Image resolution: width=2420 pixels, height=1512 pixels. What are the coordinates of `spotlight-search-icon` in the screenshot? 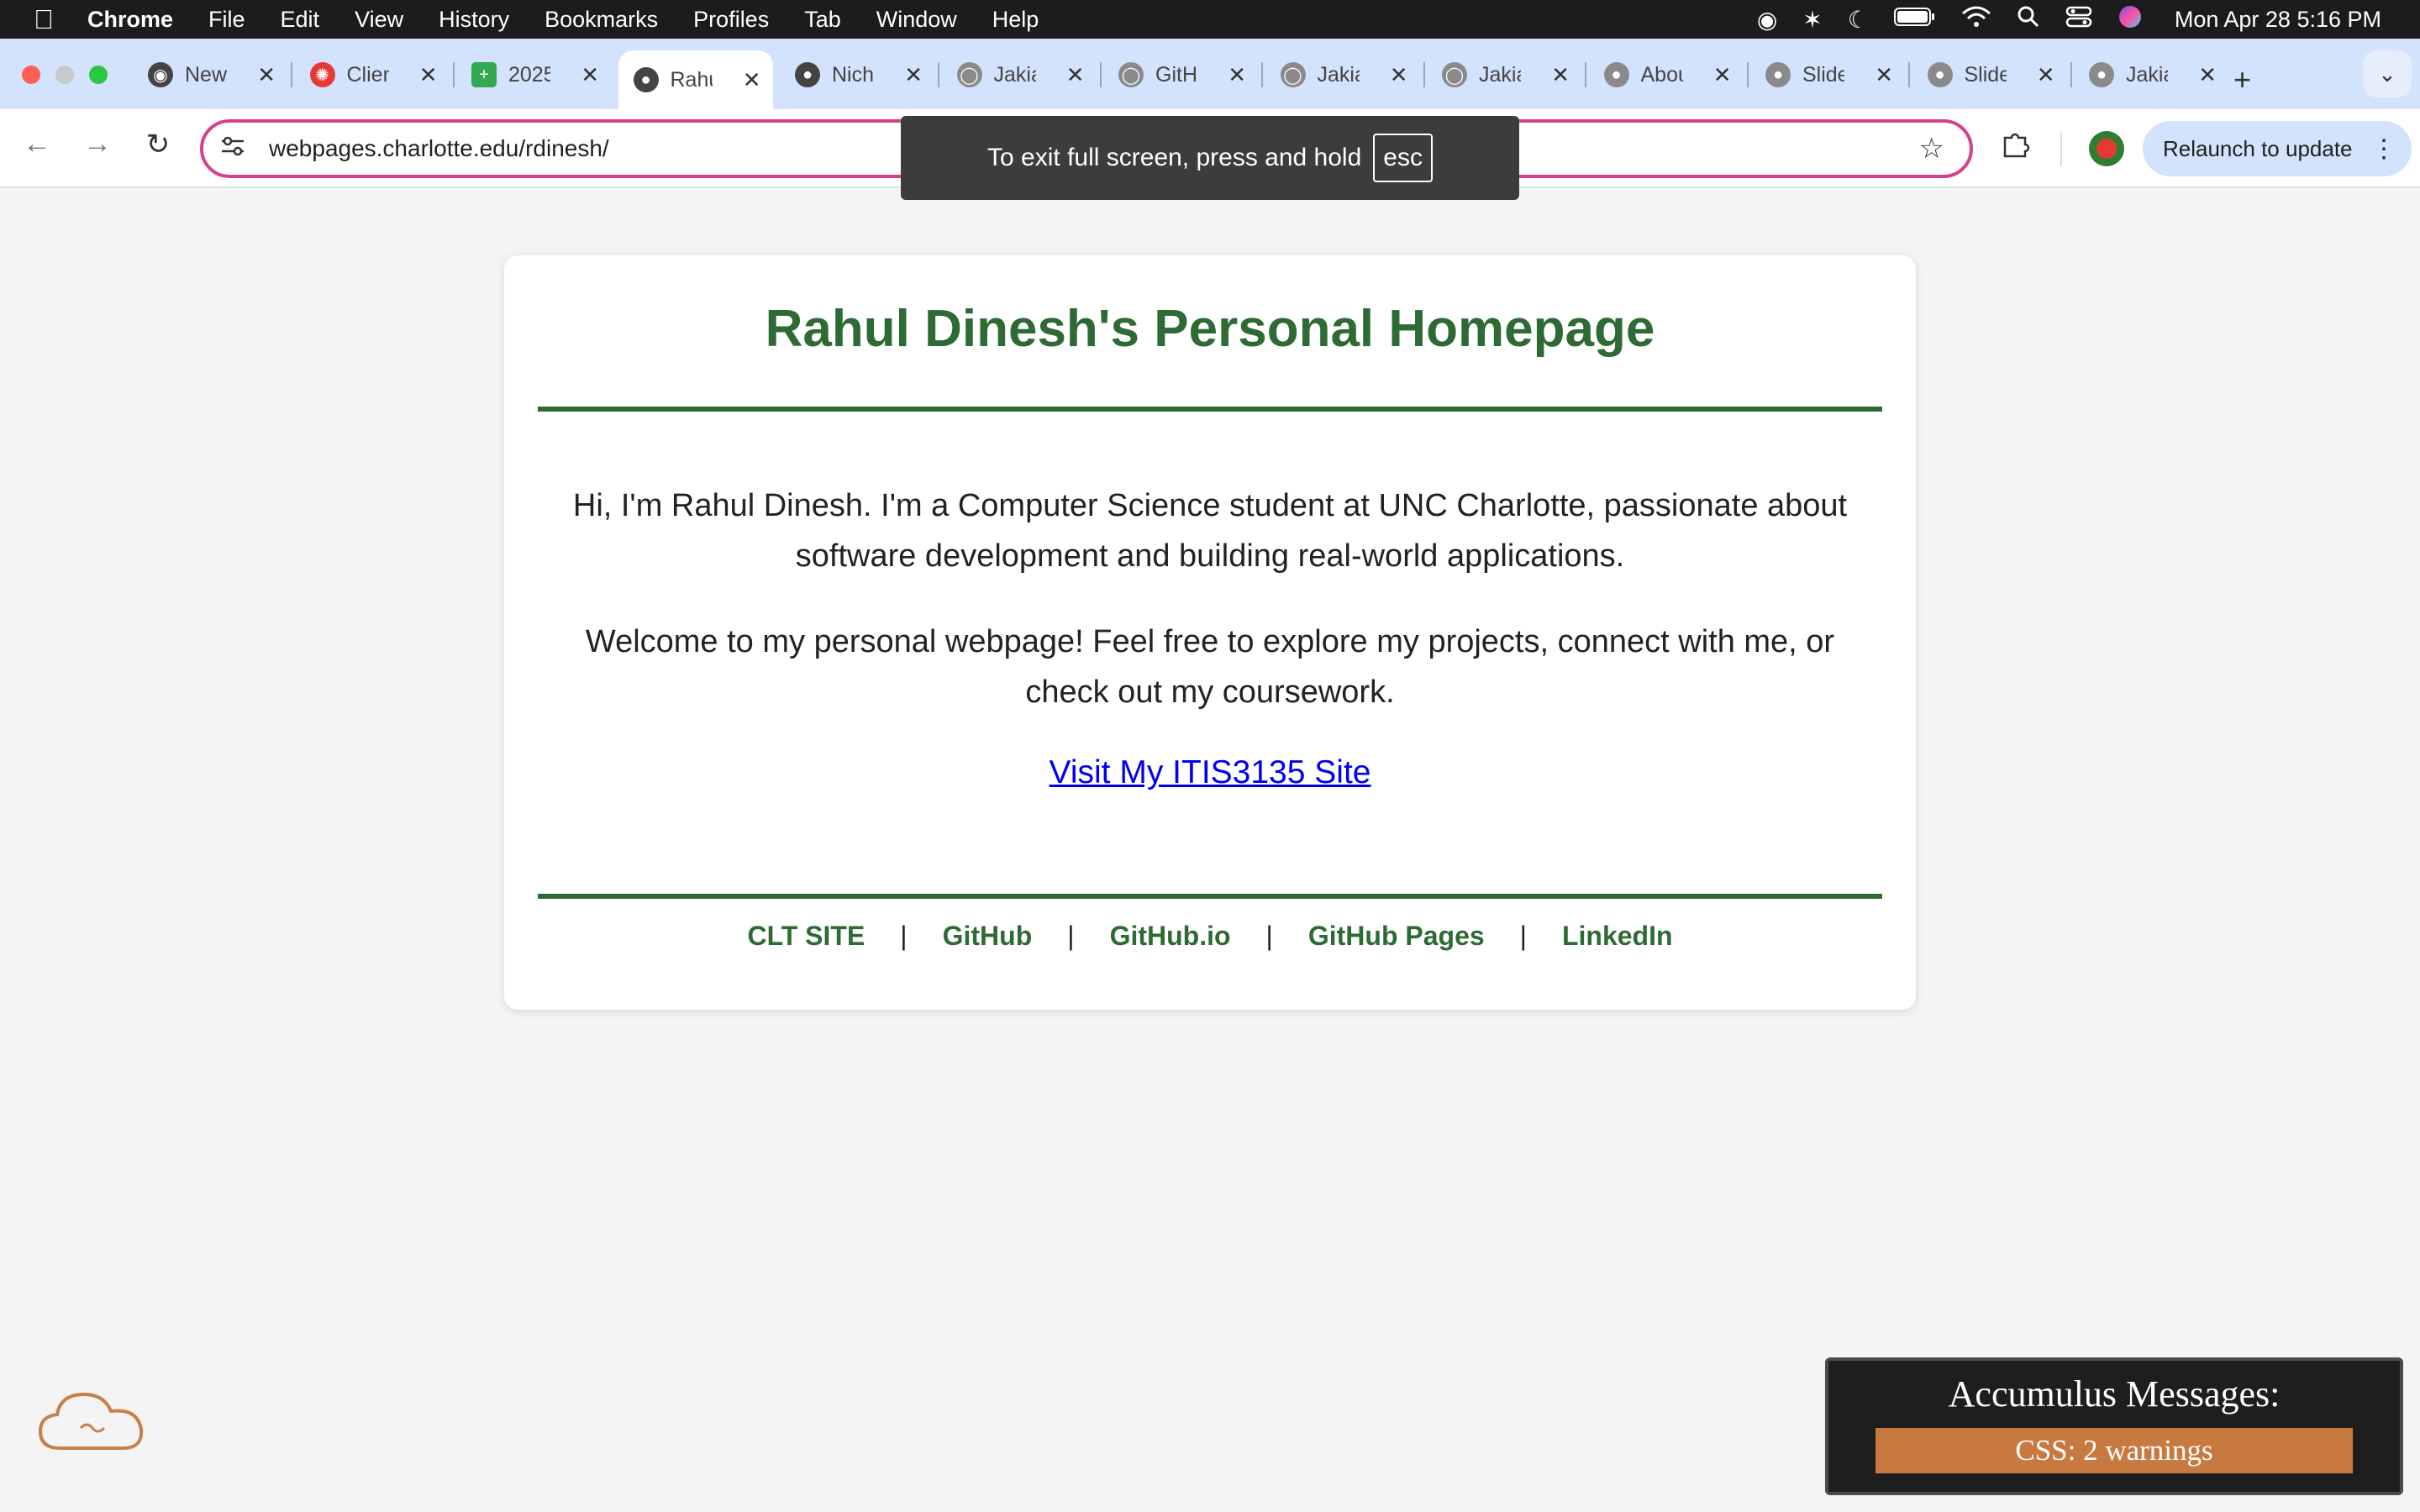 It's located at (2029, 19).